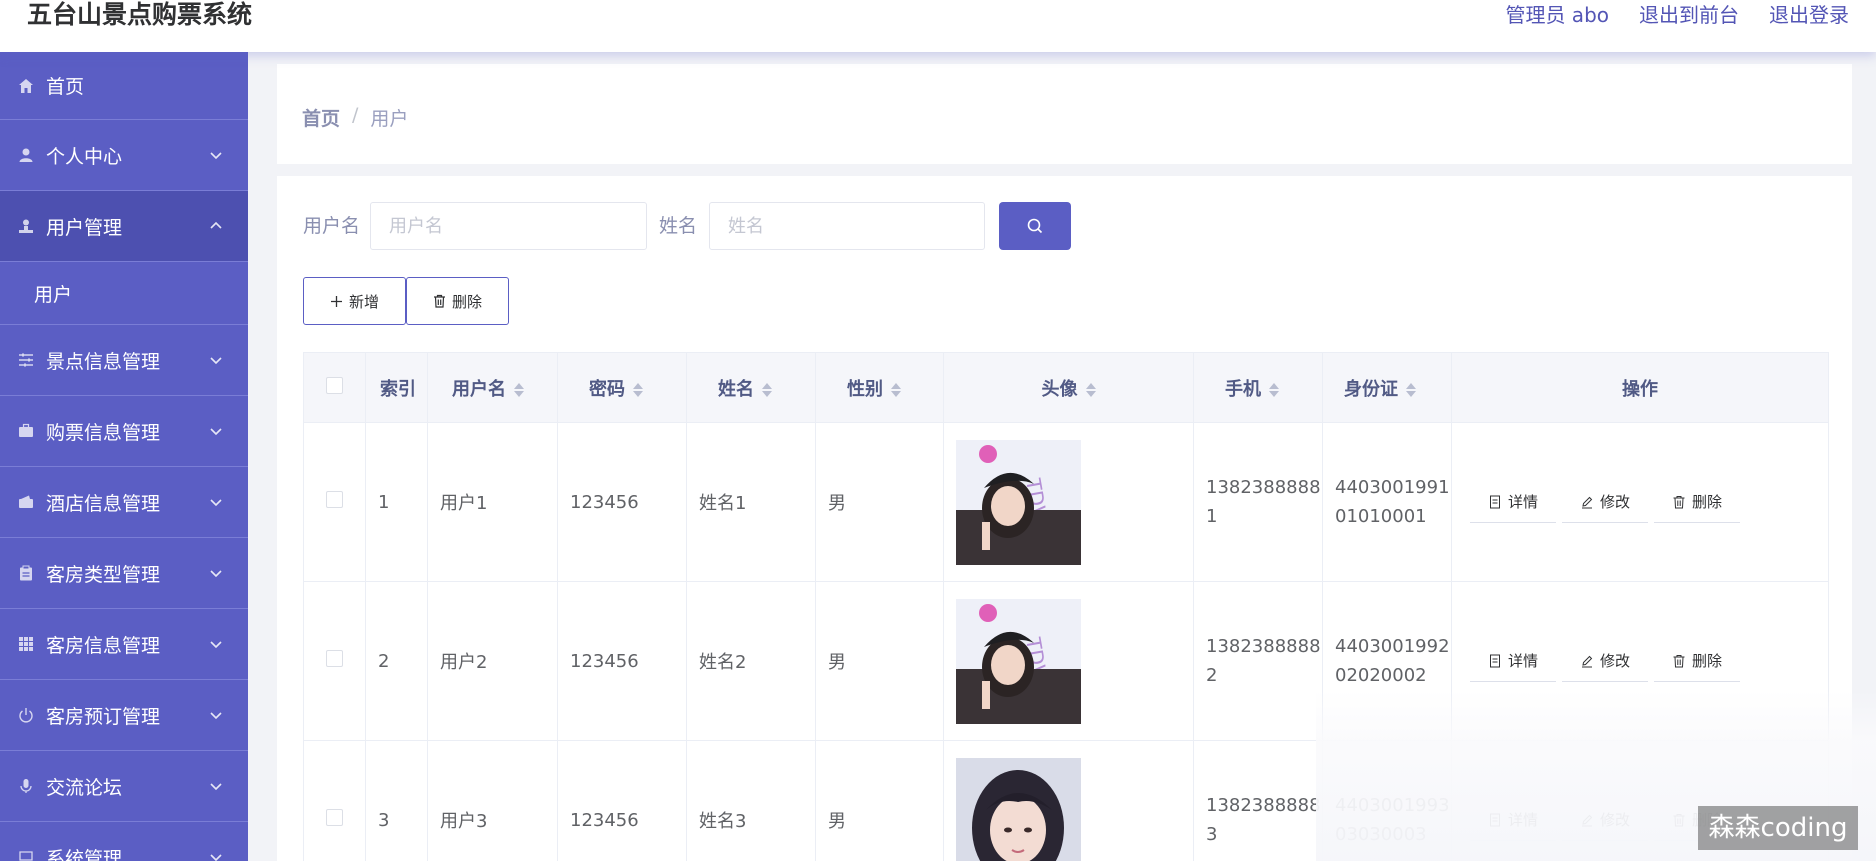 The height and width of the screenshot is (861, 1876). I want to click on username-search-input, so click(508, 226).